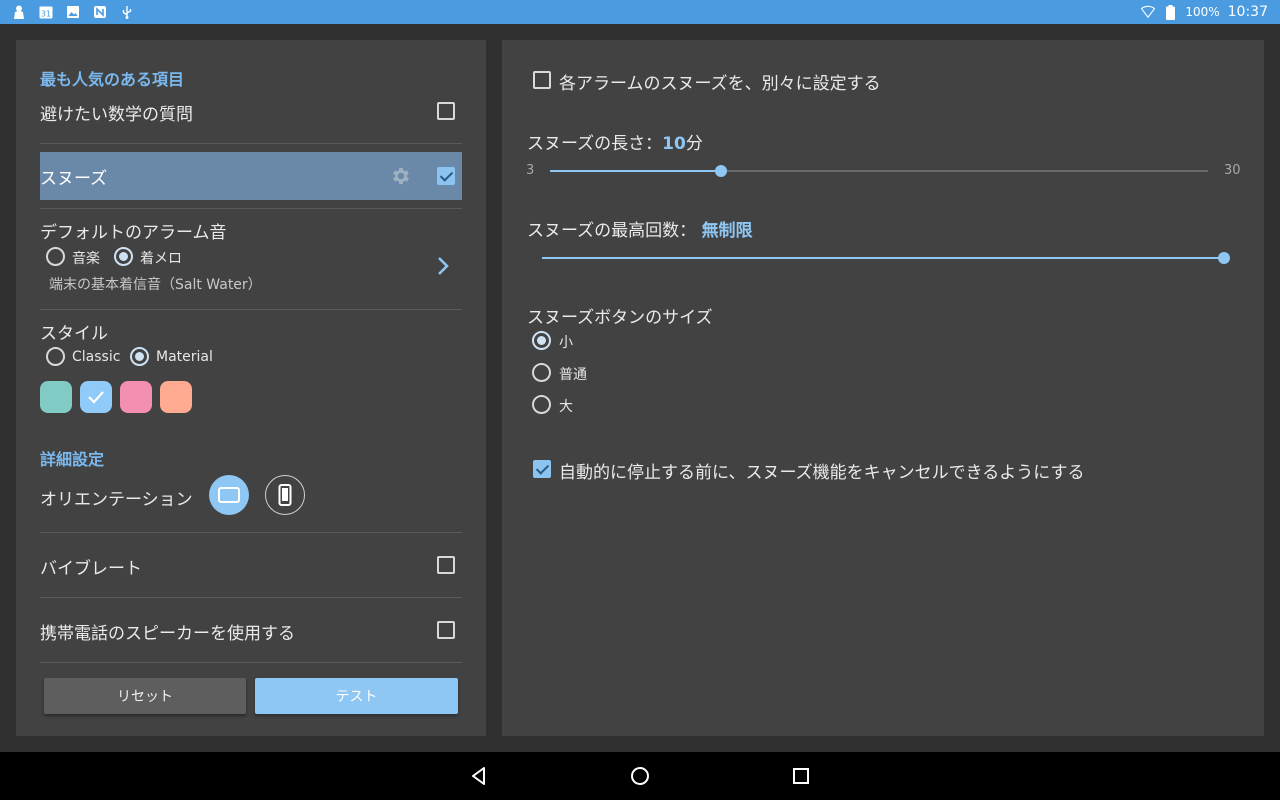 This screenshot has width=1280, height=800. What do you see at coordinates (446, 630) in the screenshot?
I see `speaker-checkbox` at bounding box center [446, 630].